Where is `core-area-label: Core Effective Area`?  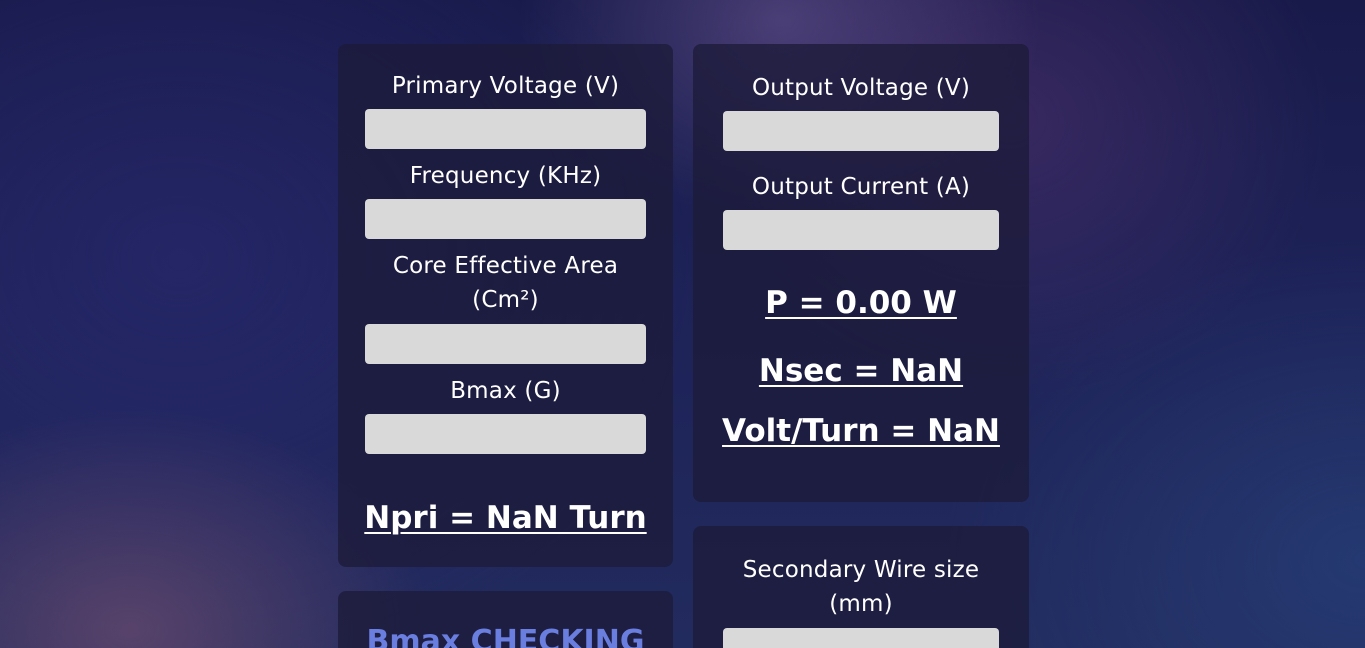
core-area-label: Core Effective Area is located at coordinates (505, 266).